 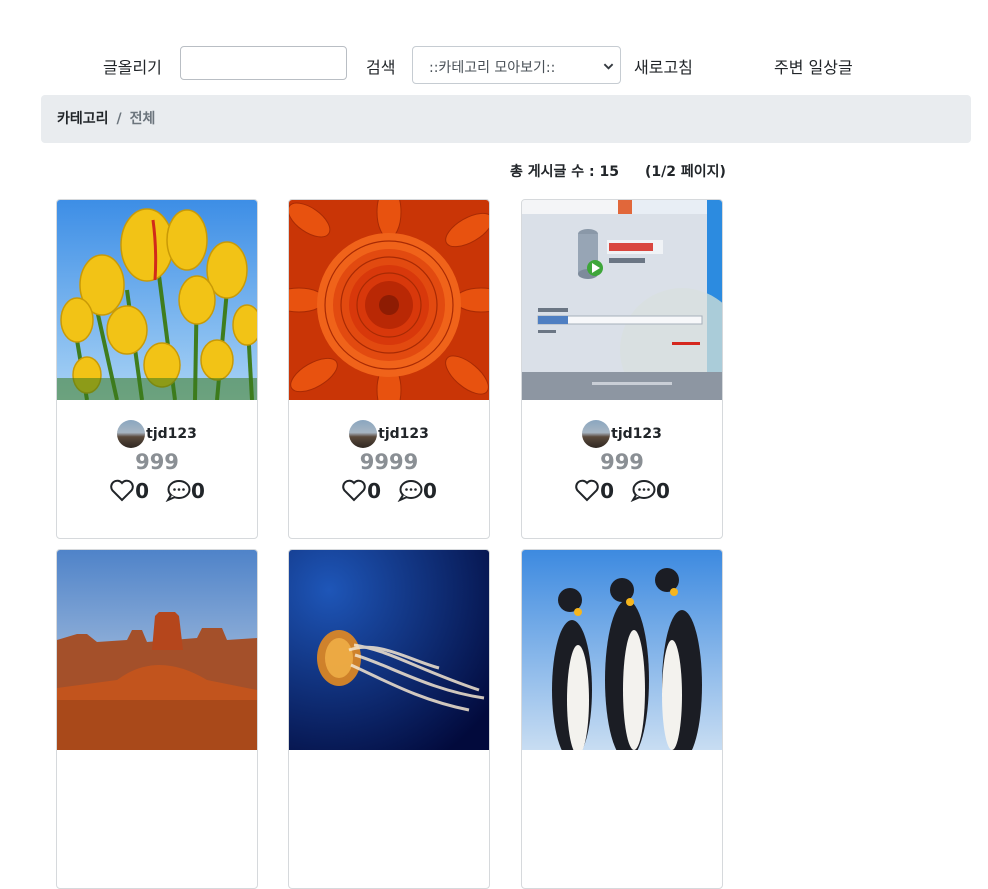 What do you see at coordinates (663, 66) in the screenshot?
I see `refresh-link: 새로고침` at bounding box center [663, 66].